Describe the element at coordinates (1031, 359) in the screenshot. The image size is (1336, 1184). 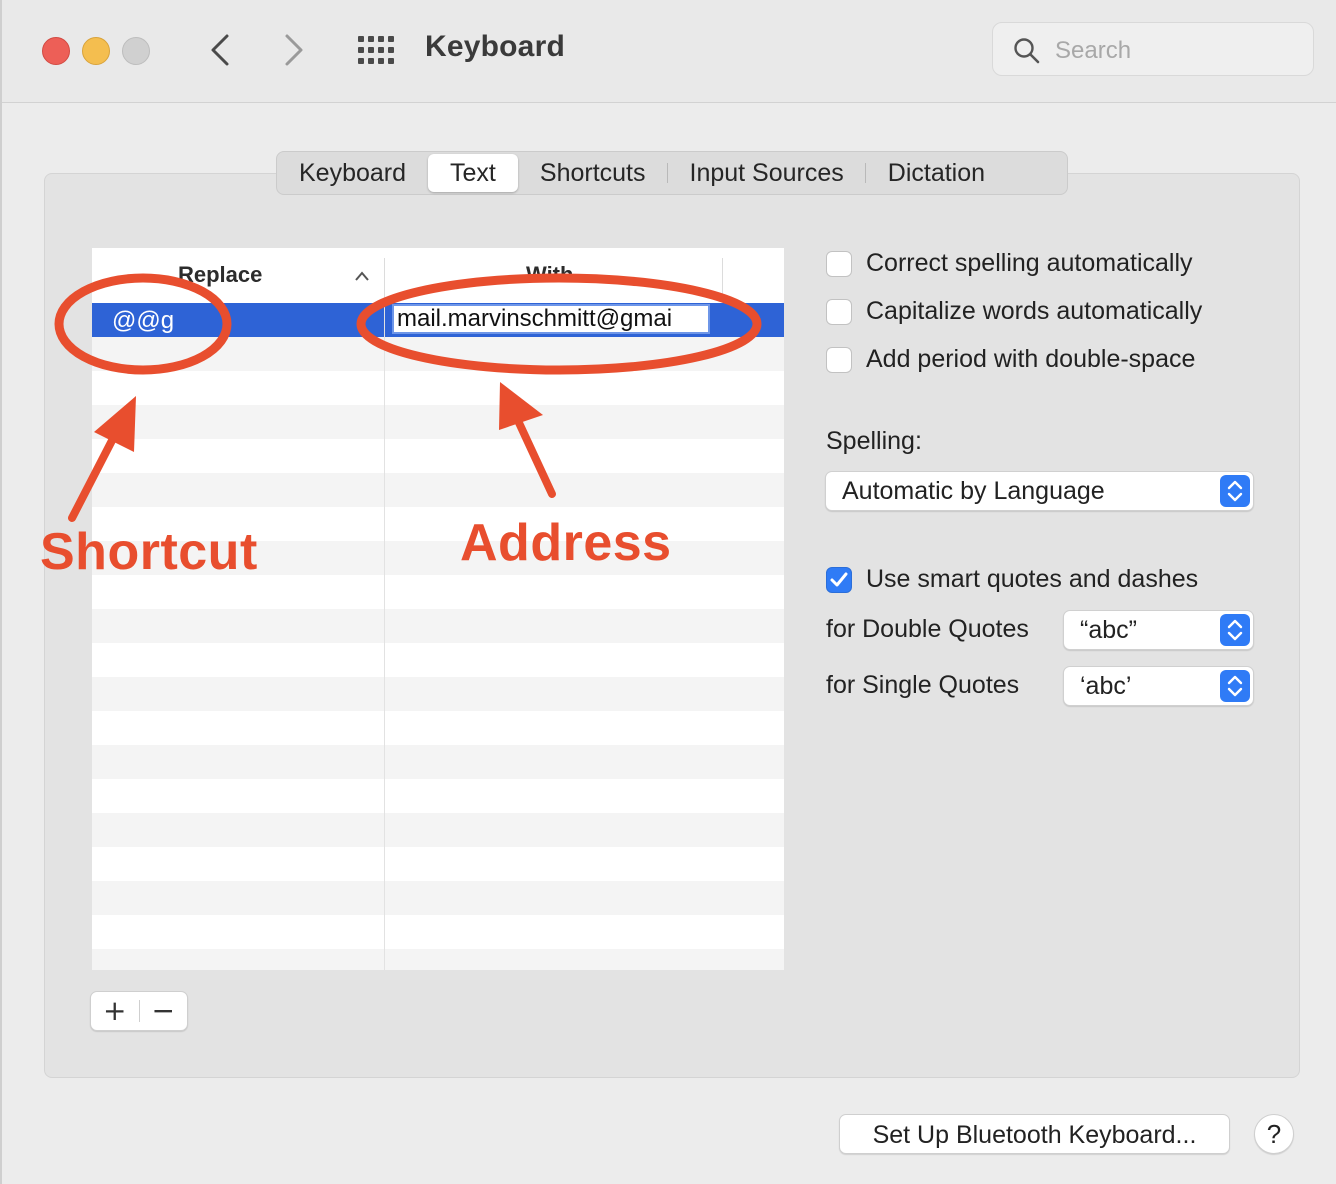
I see `add-period-label: Add period with double-space` at that location.